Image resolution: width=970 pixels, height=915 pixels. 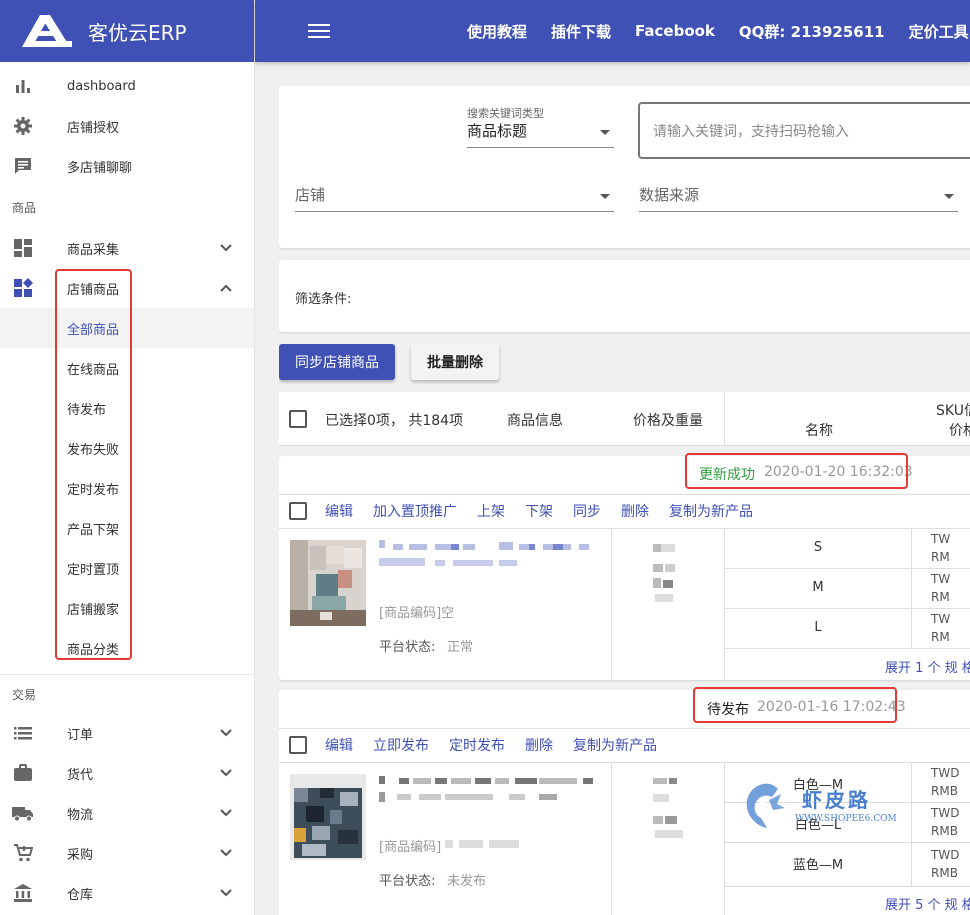 What do you see at coordinates (540, 134) in the screenshot?
I see `keyword-type-select: 商品标题` at bounding box center [540, 134].